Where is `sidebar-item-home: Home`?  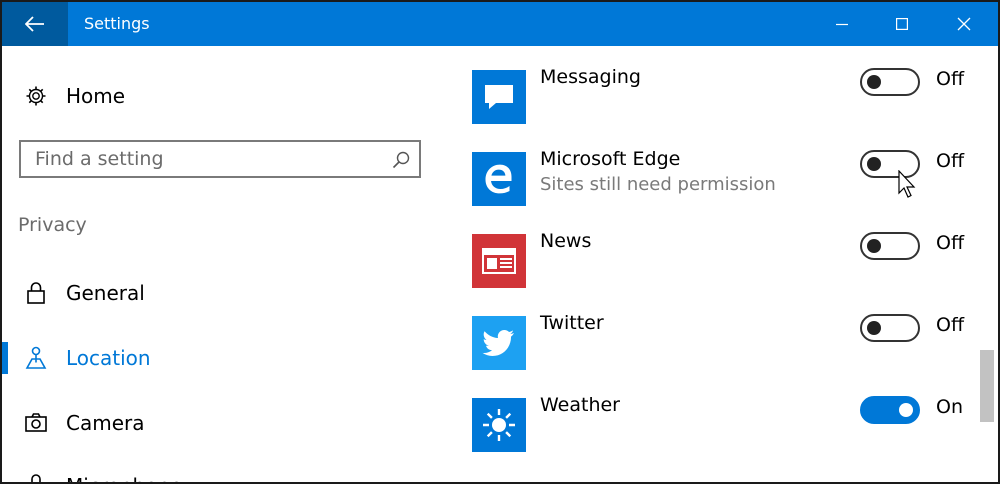 sidebar-item-home: Home is located at coordinates (222, 96).